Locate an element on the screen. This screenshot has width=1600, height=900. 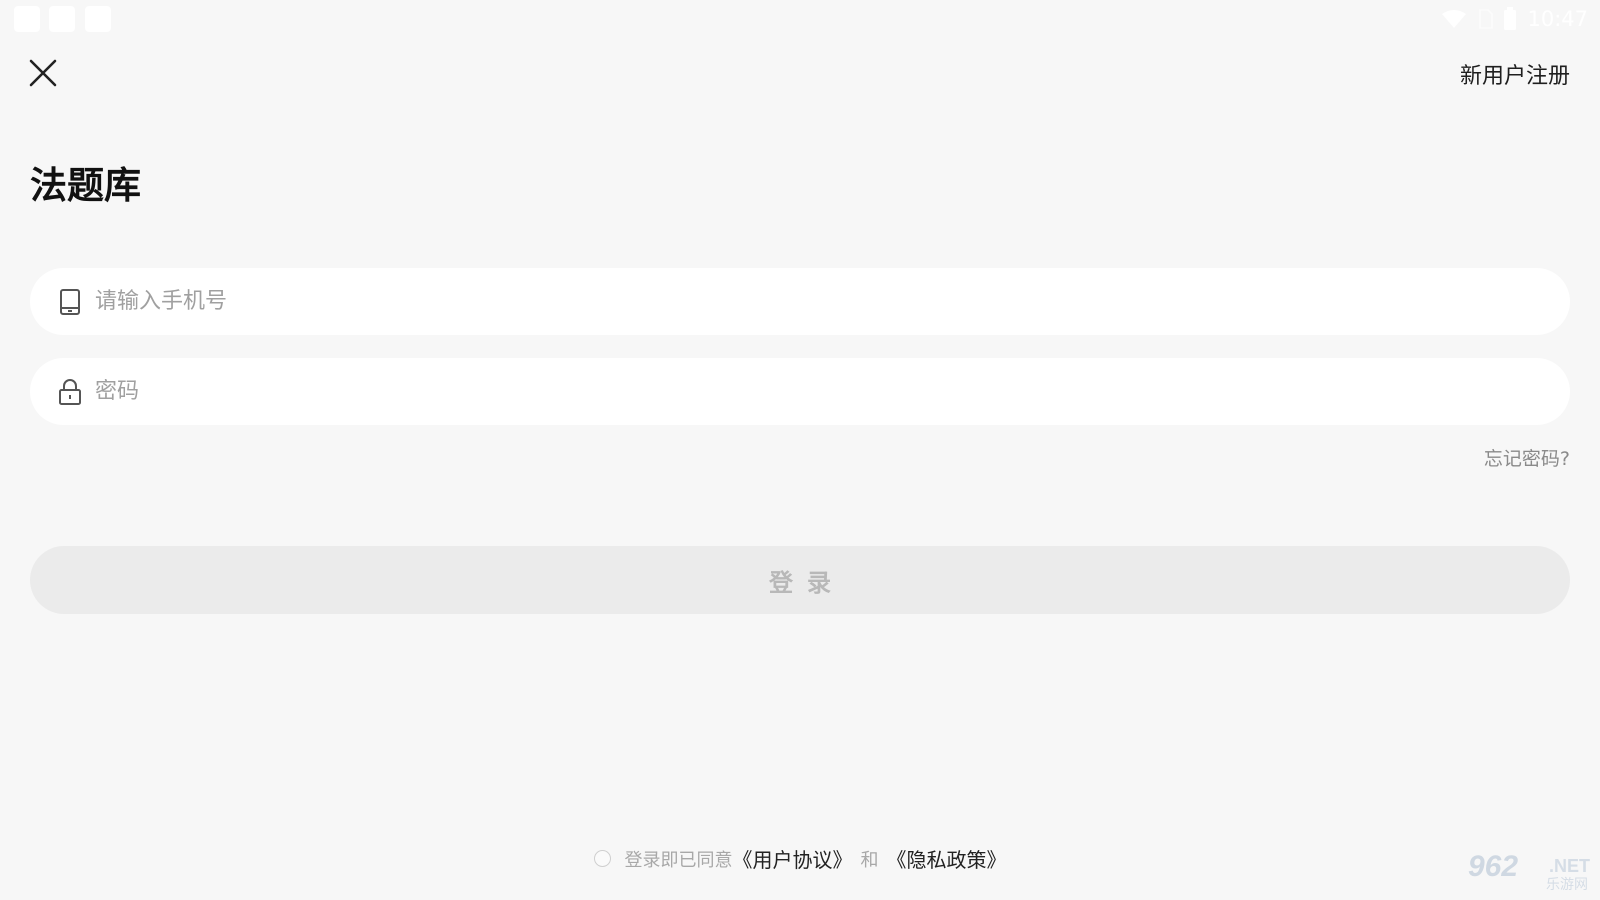
agreement-checkbox is located at coordinates (602, 858).